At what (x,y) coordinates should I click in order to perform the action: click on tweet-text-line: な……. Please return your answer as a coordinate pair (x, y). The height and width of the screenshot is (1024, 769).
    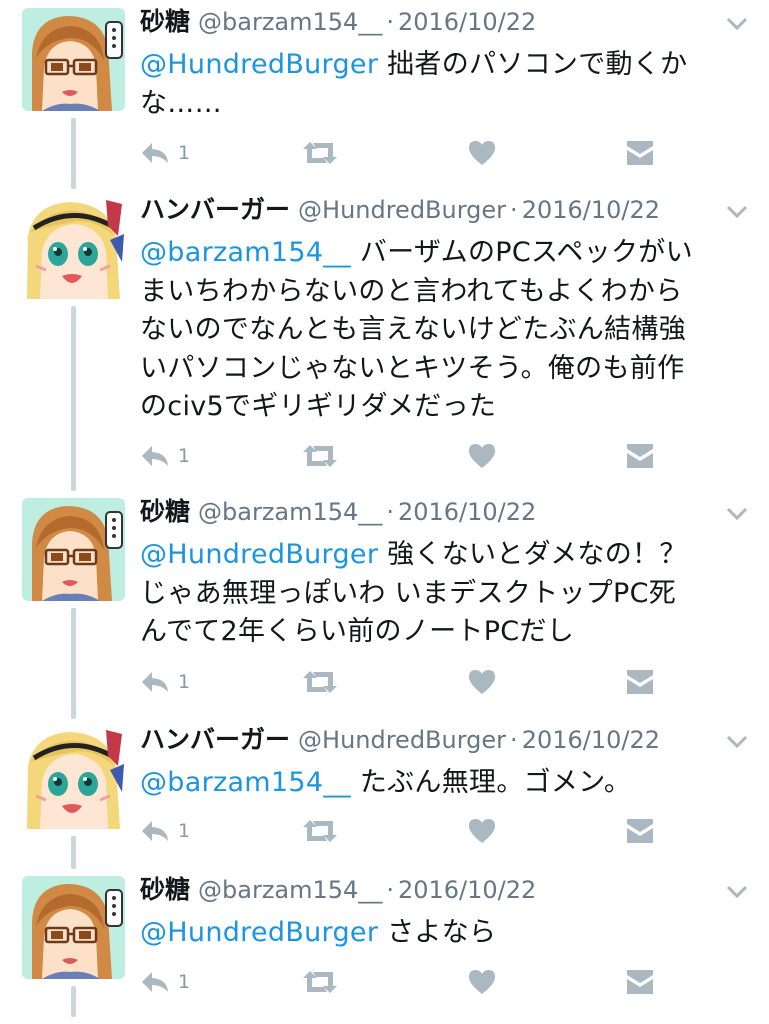
    Looking at the image, I should click on (446, 104).